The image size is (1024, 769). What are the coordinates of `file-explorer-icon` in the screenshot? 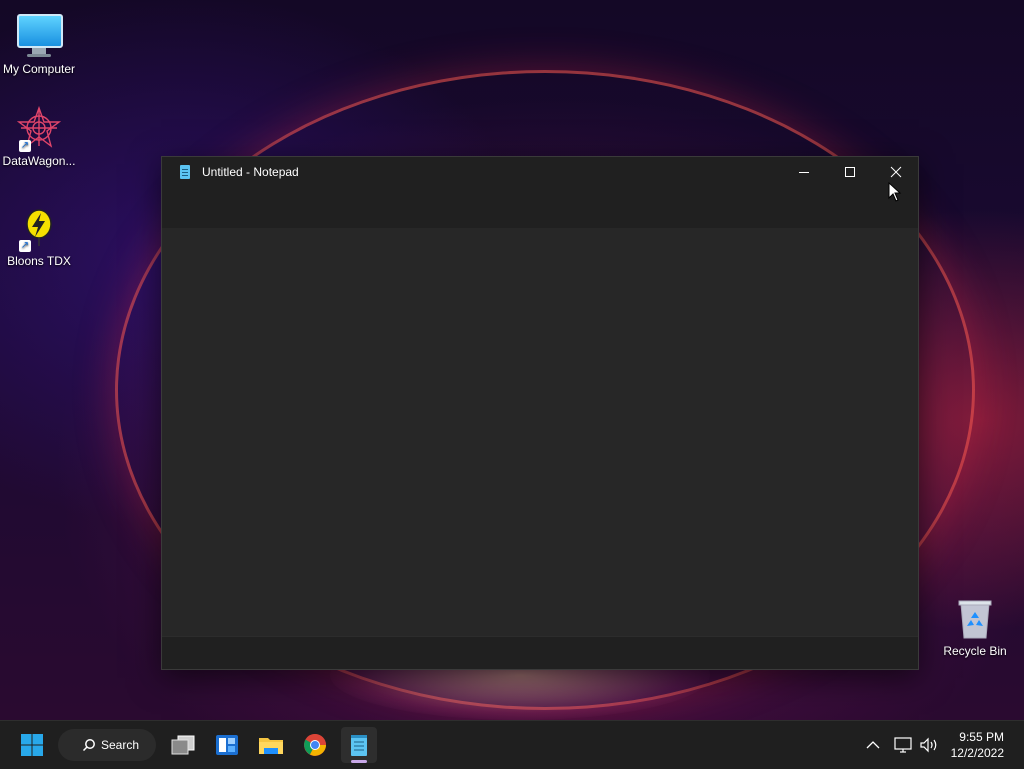 It's located at (271, 746).